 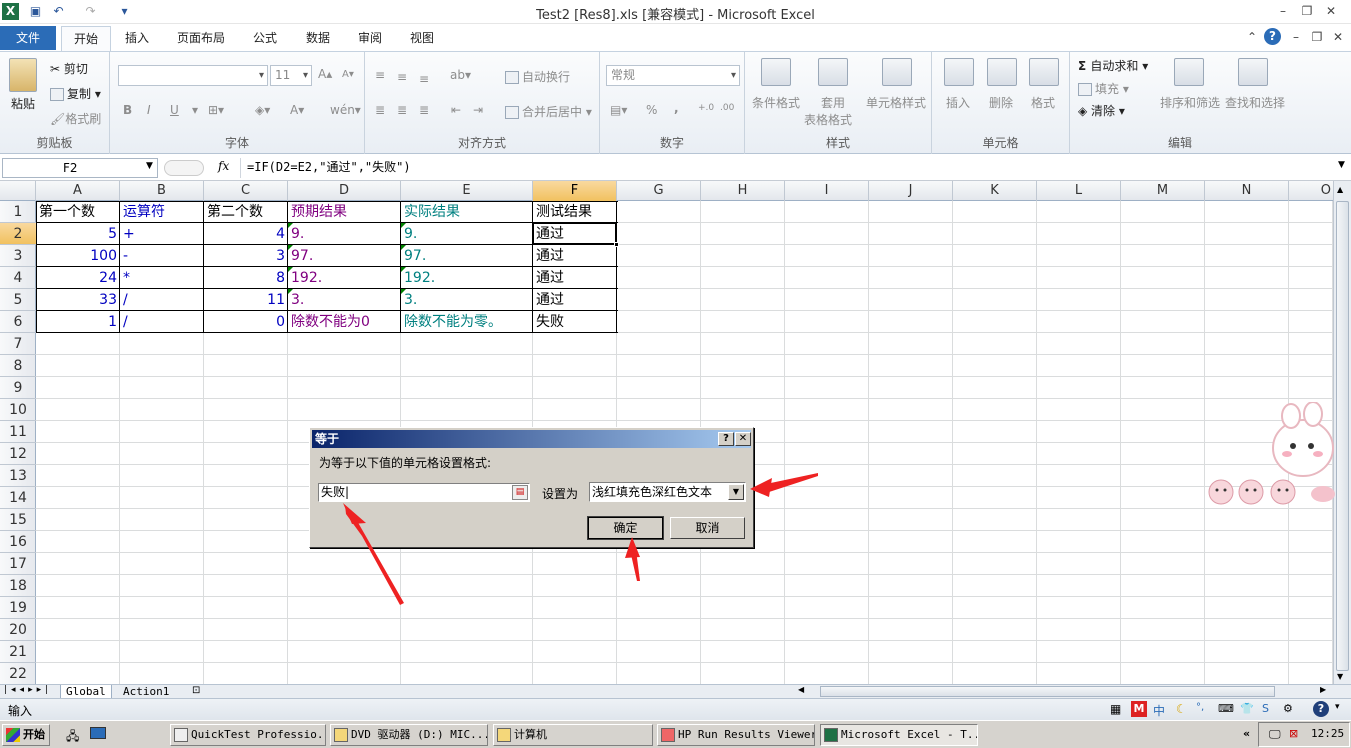 I want to click on row-header: 6, so click(x=18, y=322).